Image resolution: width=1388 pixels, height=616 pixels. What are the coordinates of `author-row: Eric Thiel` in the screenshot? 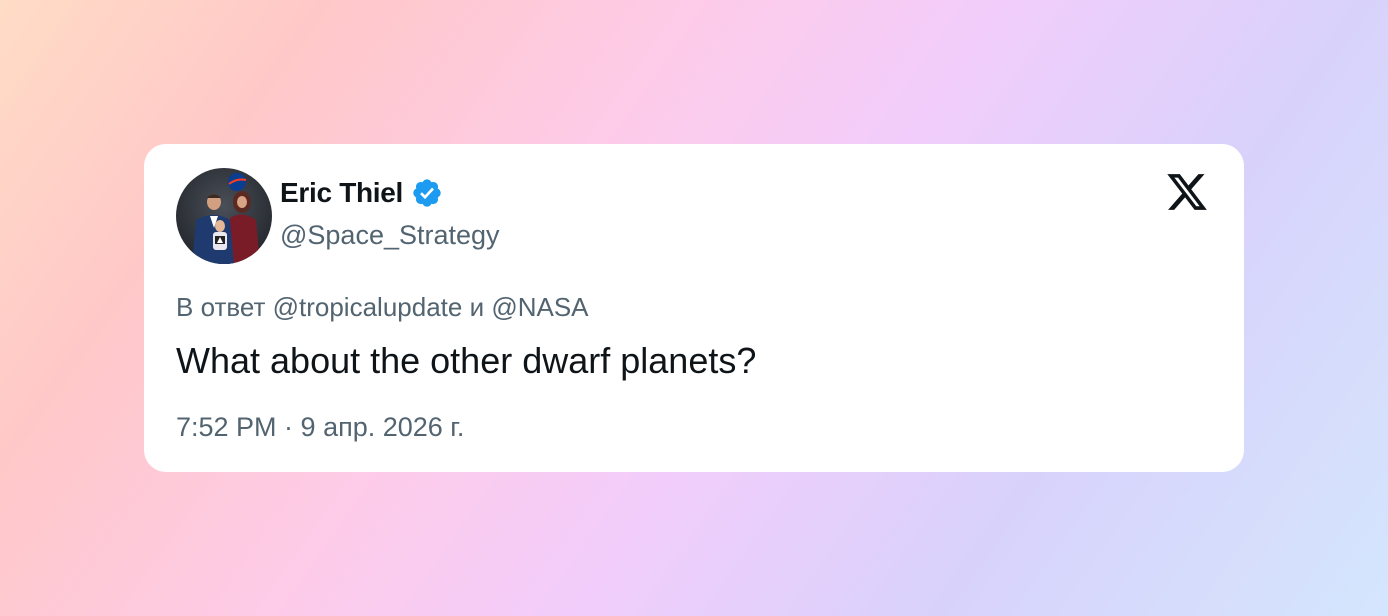 It's located at (361, 193).